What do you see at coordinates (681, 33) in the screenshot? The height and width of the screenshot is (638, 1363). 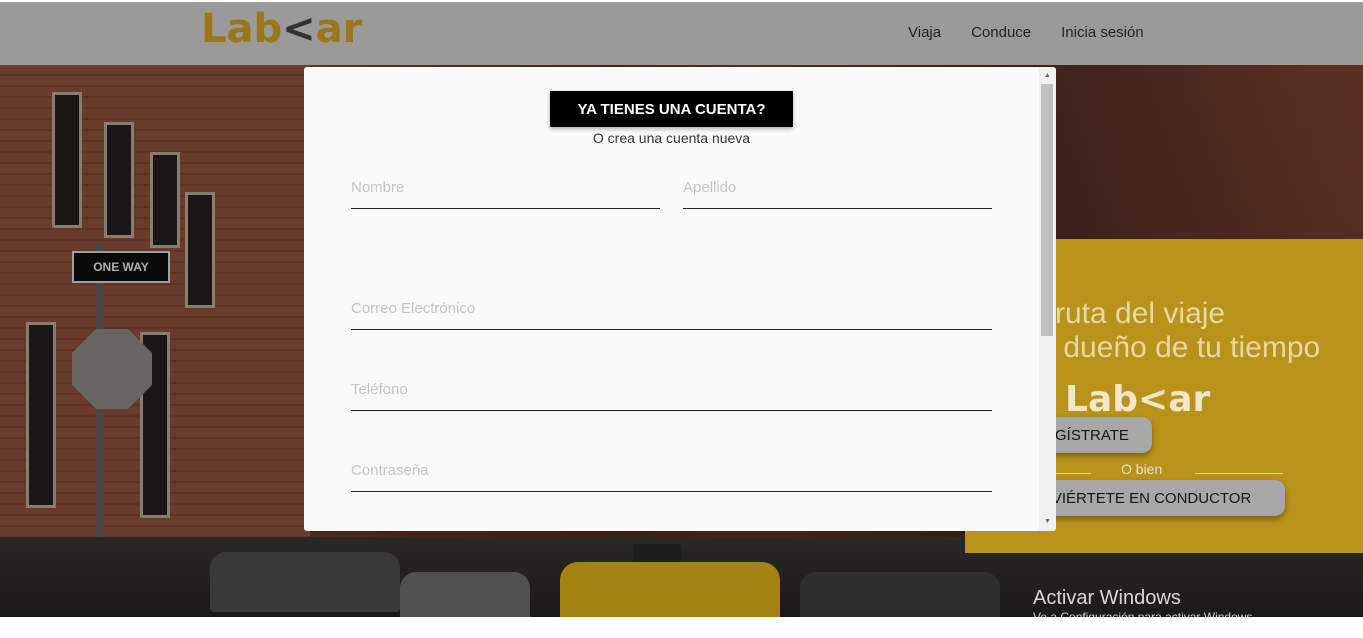 I see `top-navbar: Lab<ar Viaja Conduce Inicia sesión` at bounding box center [681, 33].